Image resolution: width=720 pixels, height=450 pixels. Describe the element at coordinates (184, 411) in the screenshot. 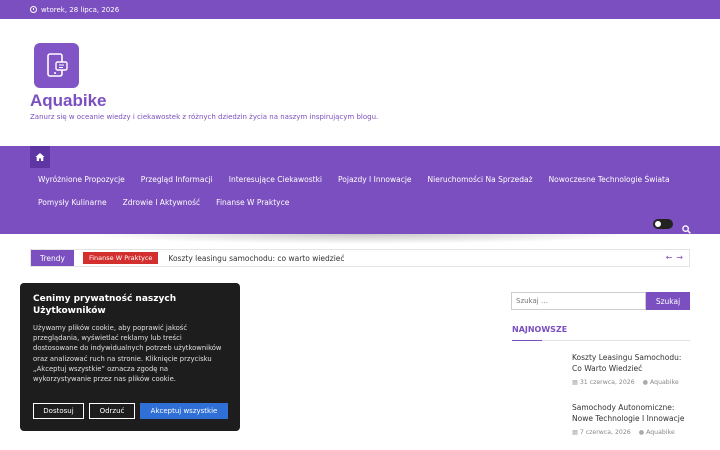

I see `accept-all-button: Akceptuj wszystkie` at that location.